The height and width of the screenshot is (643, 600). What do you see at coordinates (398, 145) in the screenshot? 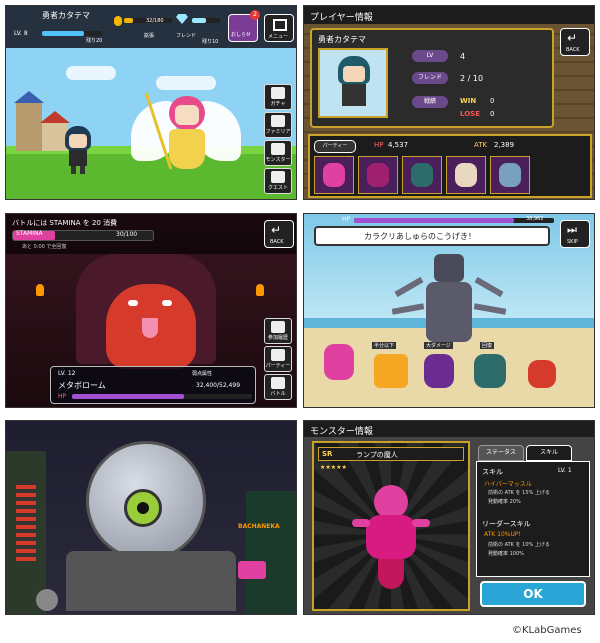
I see `hp-value: 4,537` at bounding box center [398, 145].